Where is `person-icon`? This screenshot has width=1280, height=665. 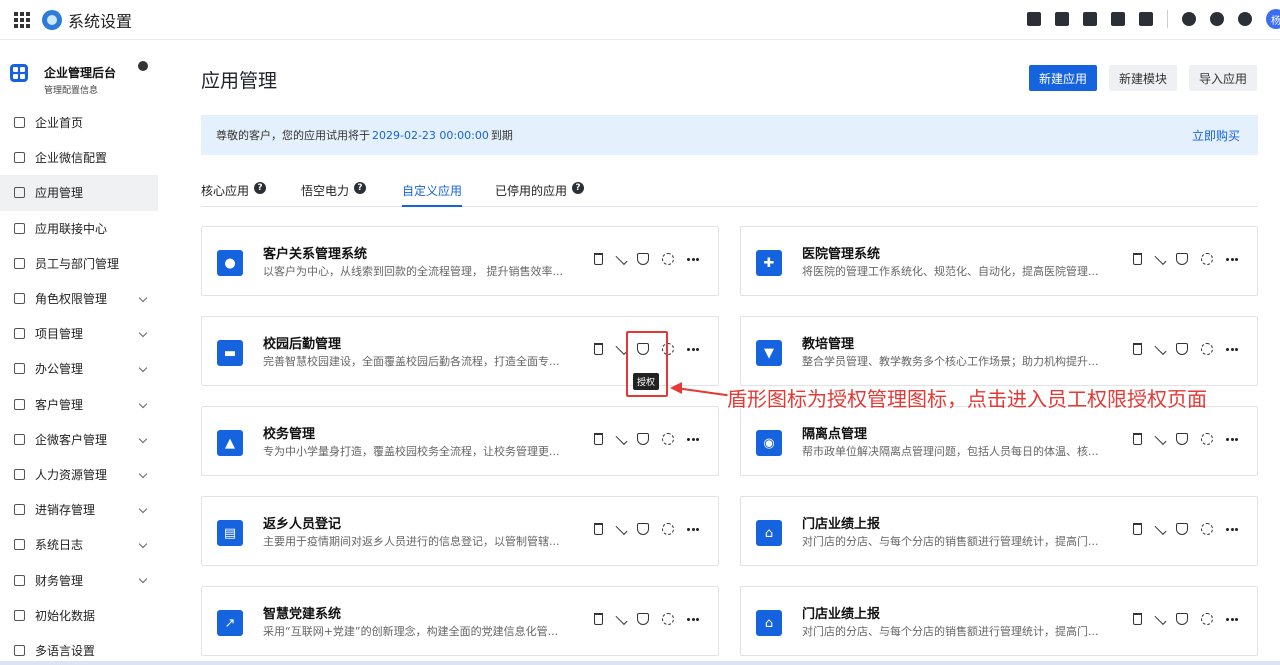 person-icon is located at coordinates (1062, 19).